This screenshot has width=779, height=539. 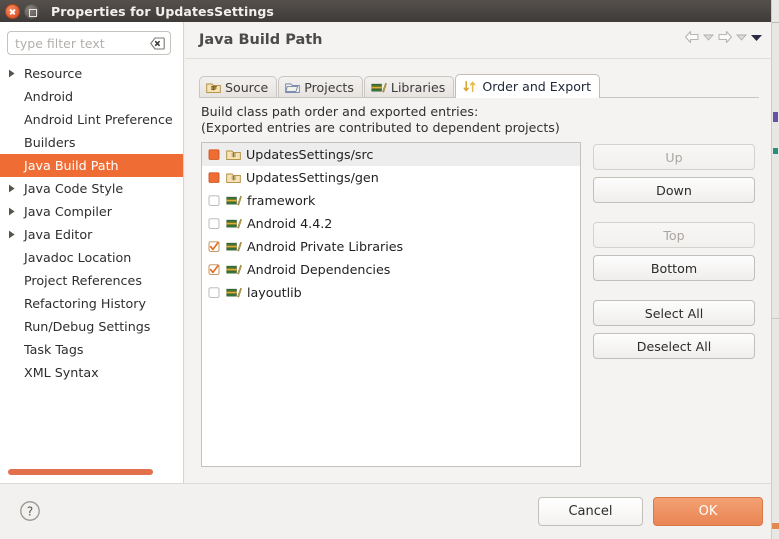 What do you see at coordinates (708, 37) in the screenshot?
I see `back-menu-chevron-down-icon` at bounding box center [708, 37].